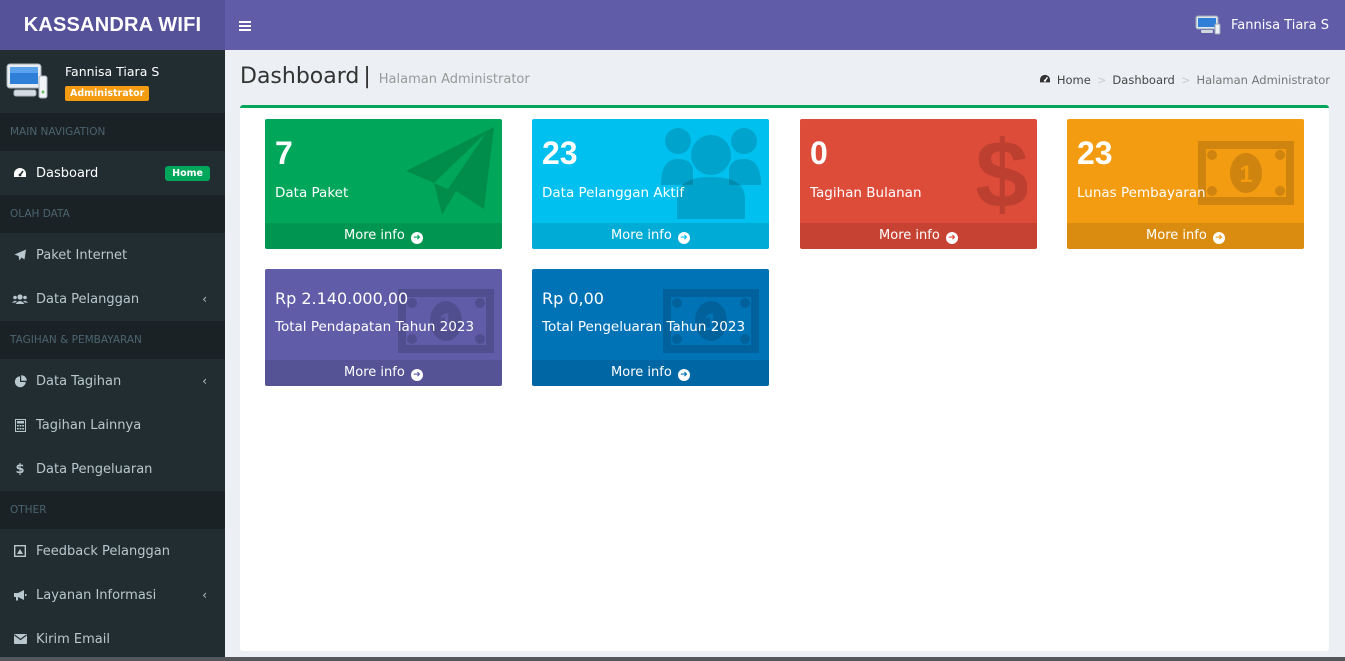  I want to click on sidebar-item-kirim-email: Kirim Email, so click(112, 639).